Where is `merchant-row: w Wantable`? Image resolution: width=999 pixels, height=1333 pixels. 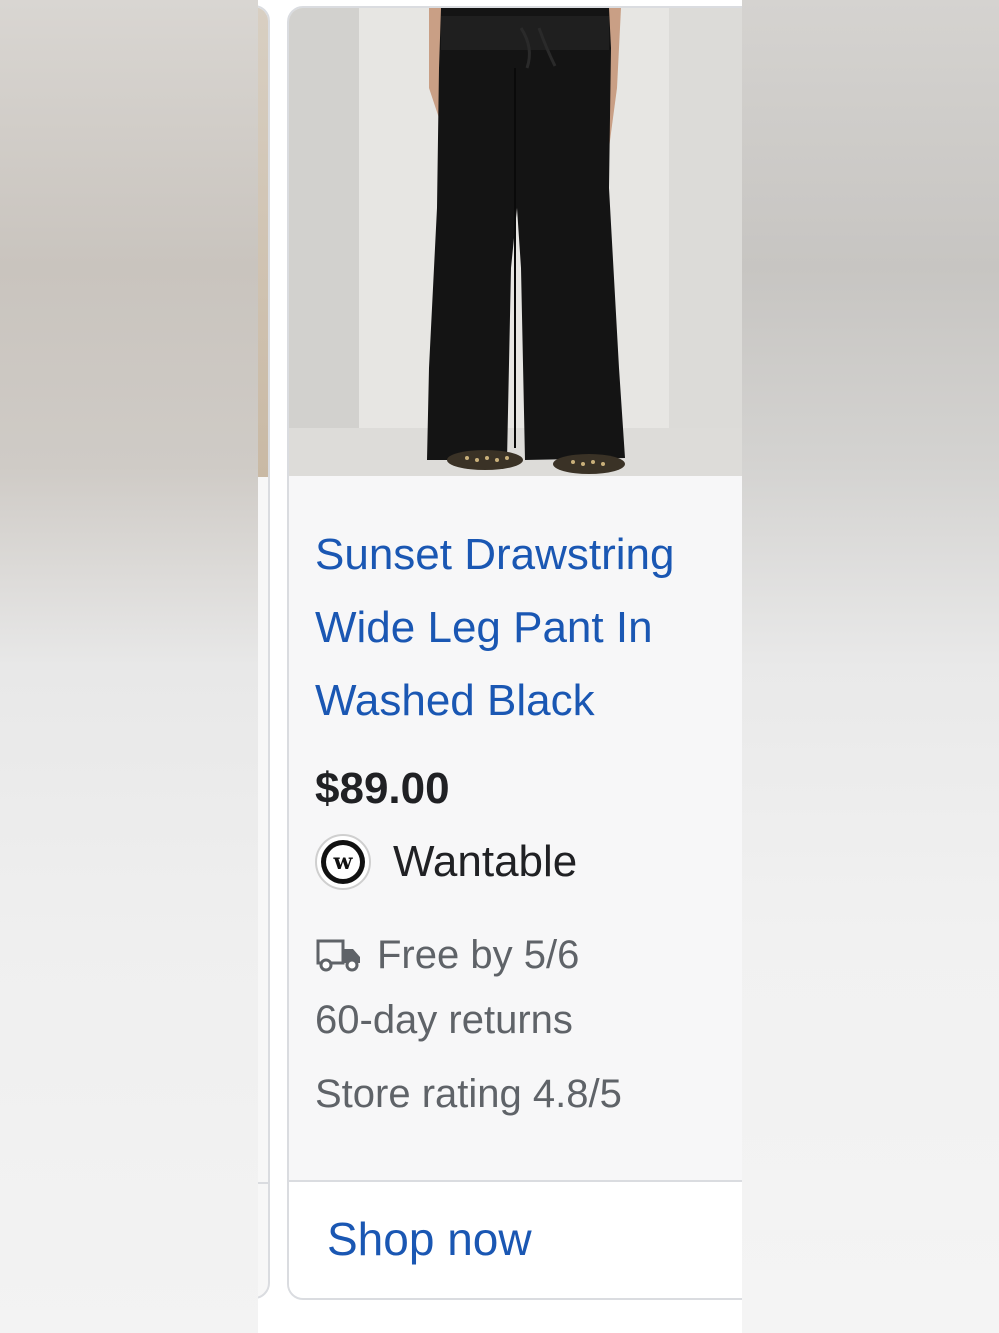
merchant-row: w Wantable is located at coordinates (525, 862).